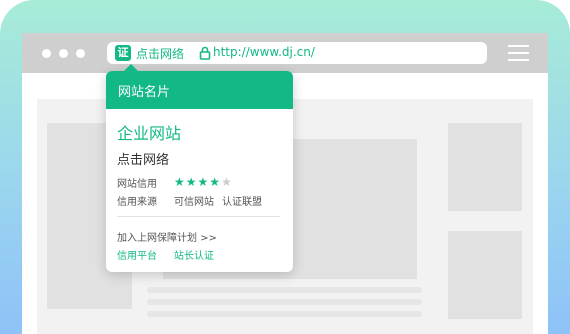 The image size is (570, 334). What do you see at coordinates (194, 202) in the screenshot?
I see `source-value-trusted-site: 可信网站` at bounding box center [194, 202].